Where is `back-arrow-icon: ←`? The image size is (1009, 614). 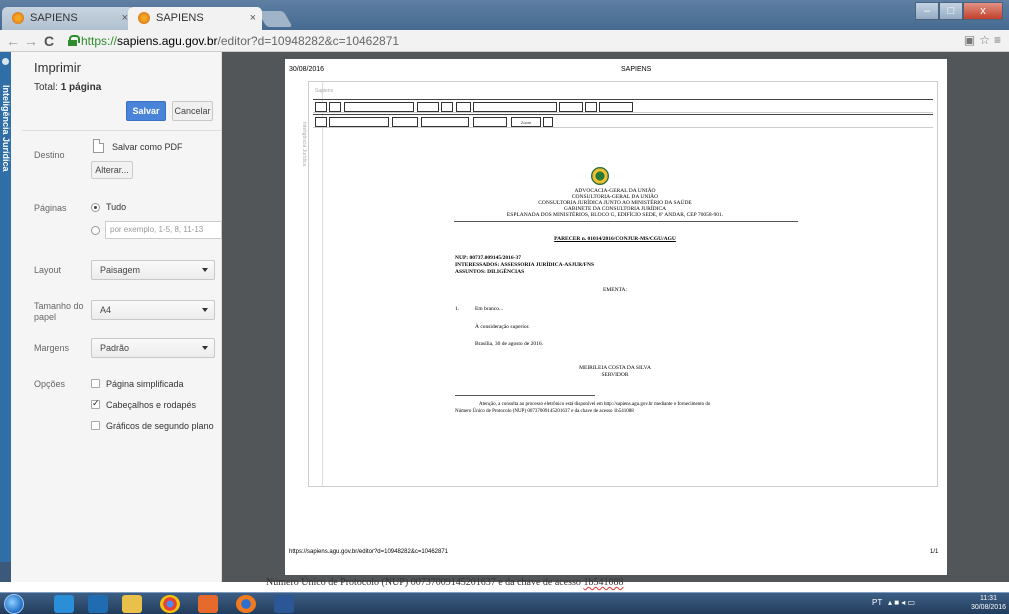 back-arrow-icon: ← is located at coordinates (13, 41).